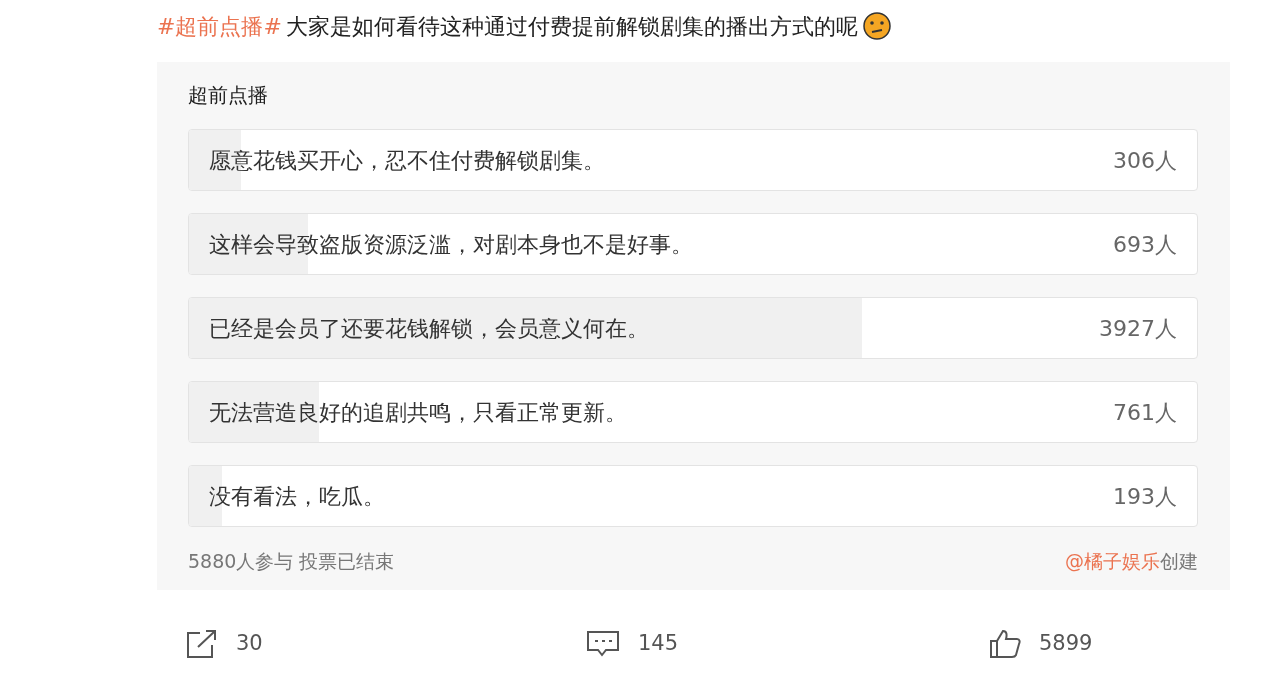  What do you see at coordinates (429, 328) in the screenshot?
I see `option-label: 已经是会员了还要花钱解锁，会员意义何在。` at bounding box center [429, 328].